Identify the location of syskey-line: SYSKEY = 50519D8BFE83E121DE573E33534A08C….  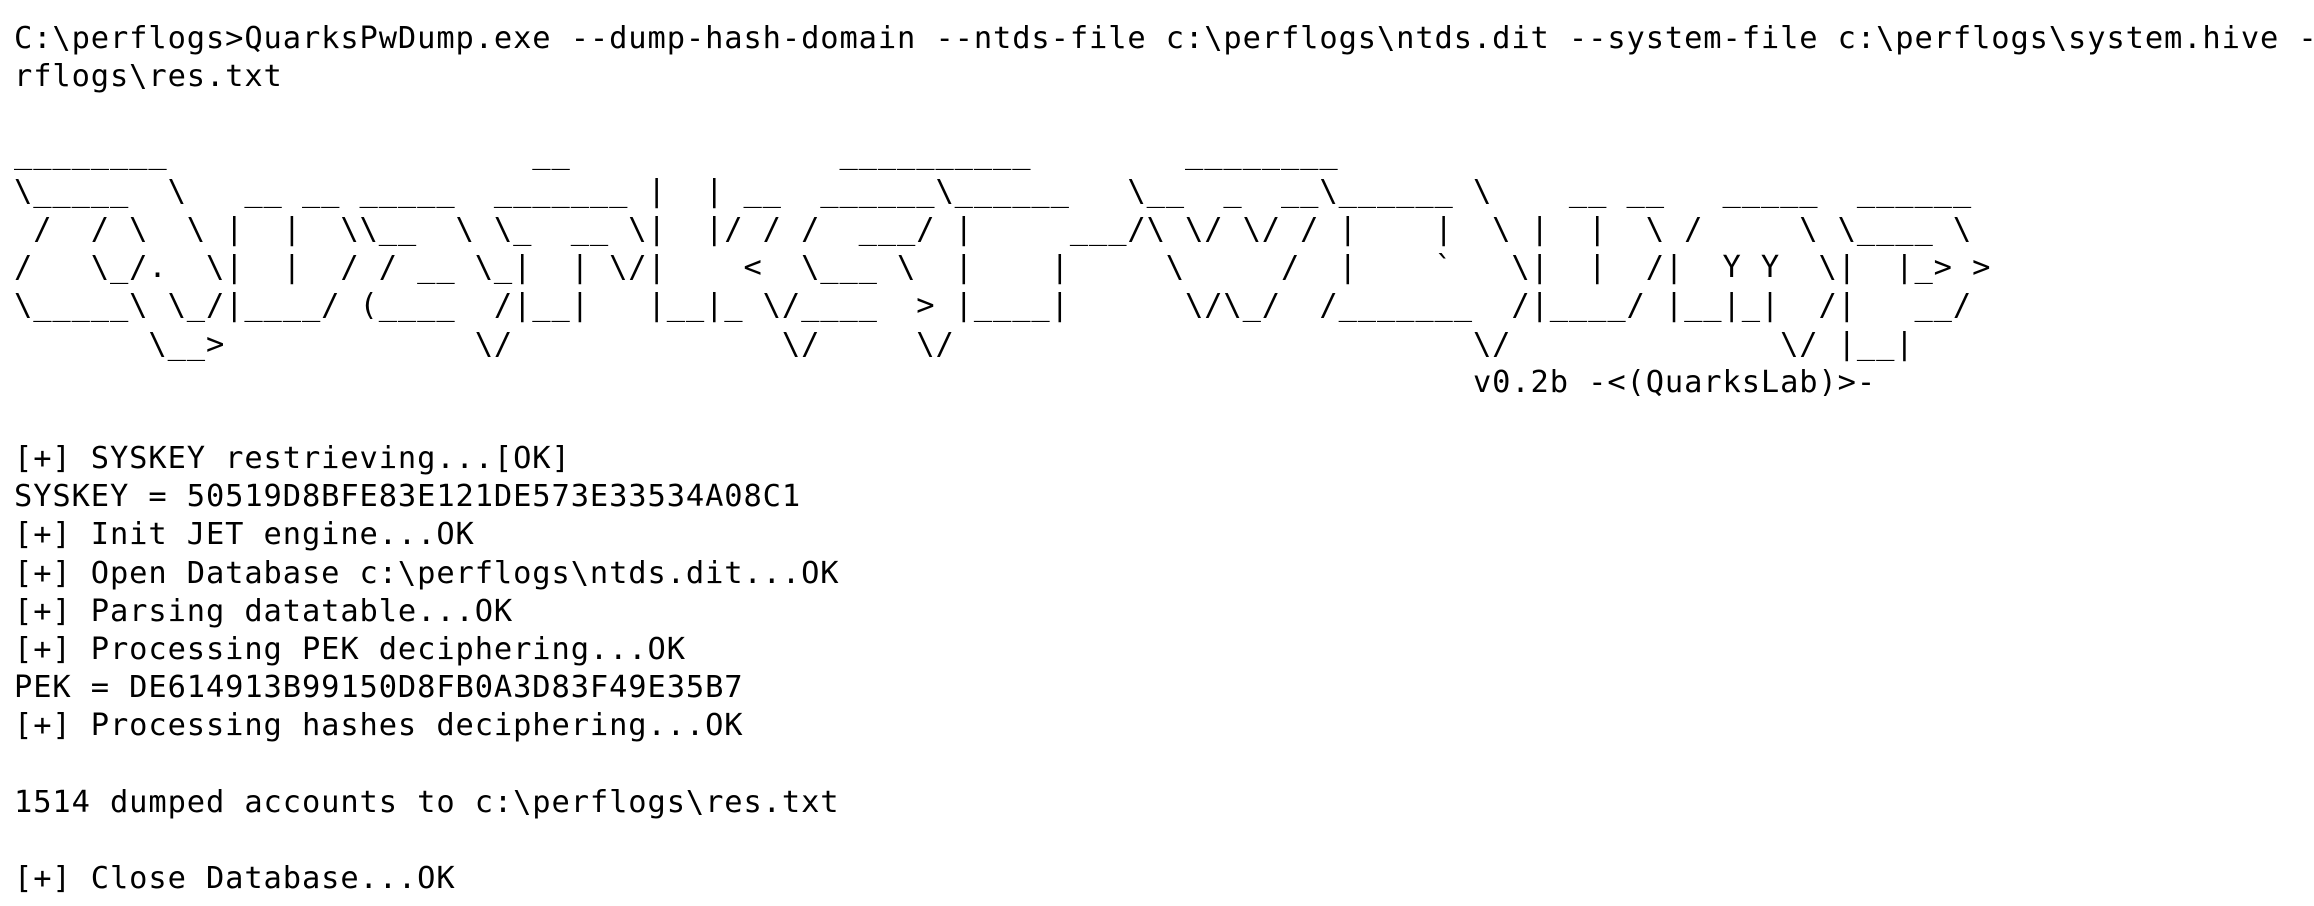
(408, 497).